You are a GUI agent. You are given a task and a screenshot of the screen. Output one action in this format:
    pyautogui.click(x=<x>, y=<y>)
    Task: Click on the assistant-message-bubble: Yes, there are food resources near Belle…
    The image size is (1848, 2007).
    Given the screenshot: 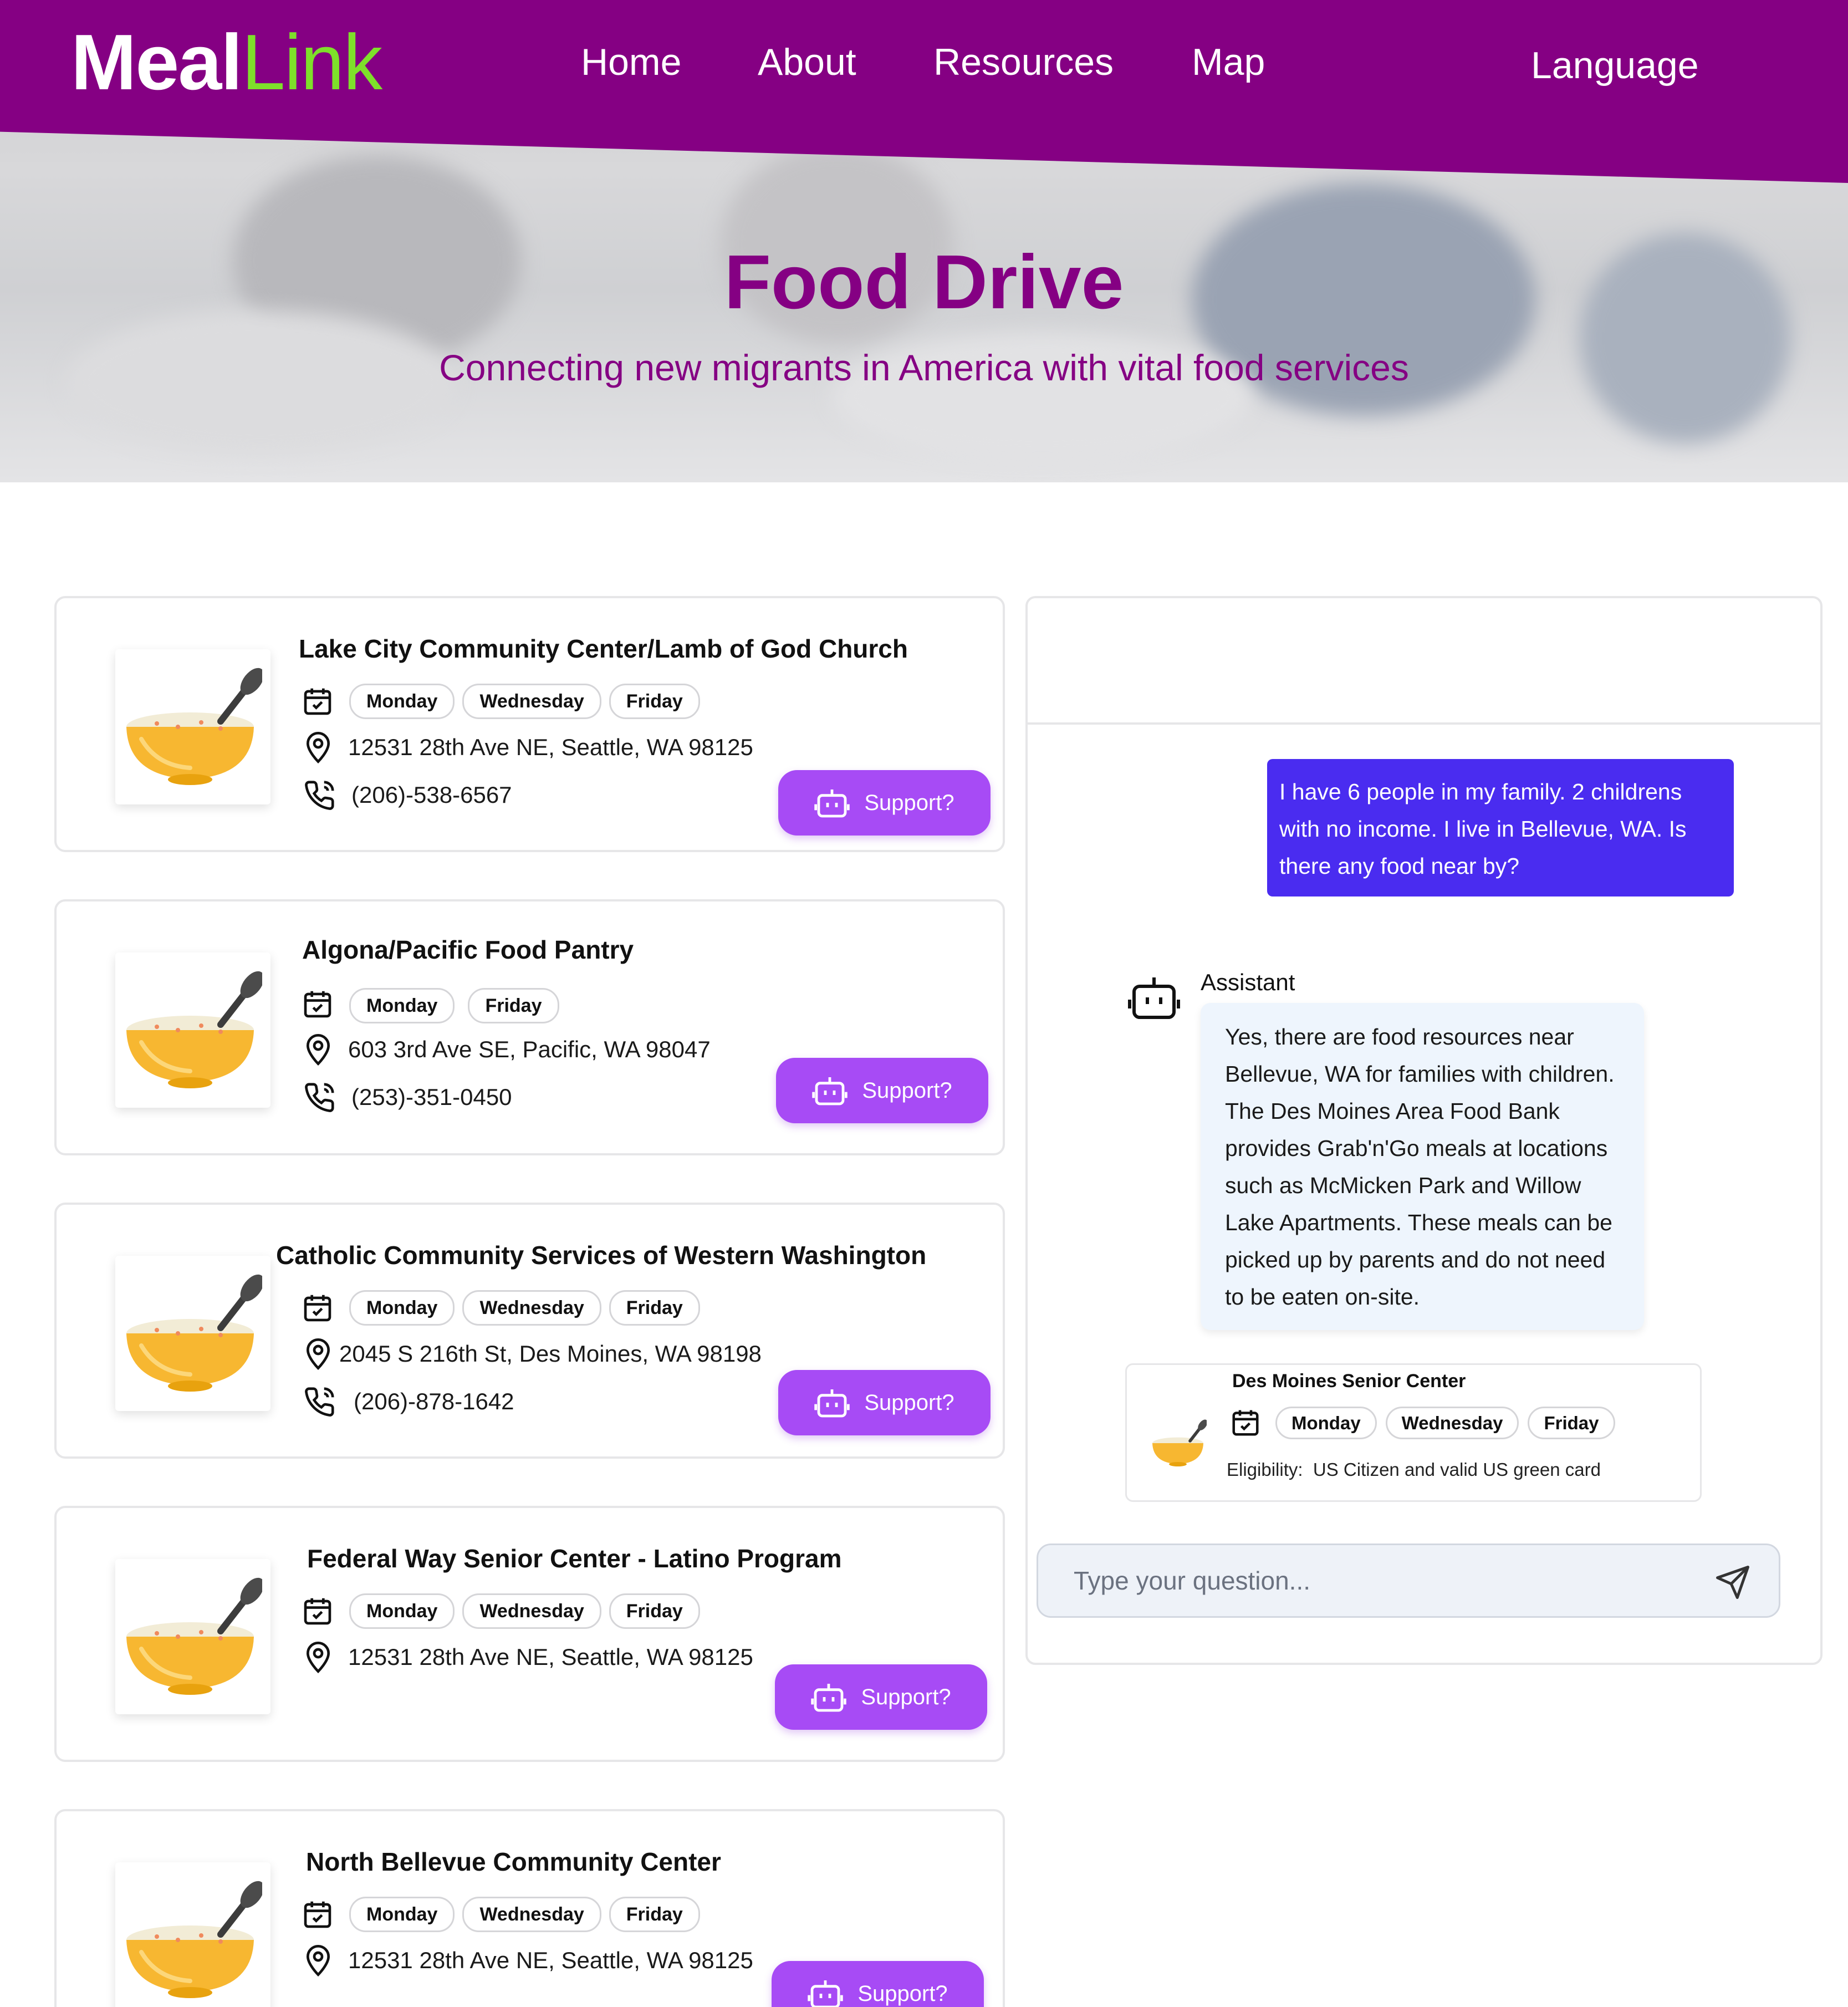 What is the action you would take?
    pyautogui.click(x=1422, y=1166)
    